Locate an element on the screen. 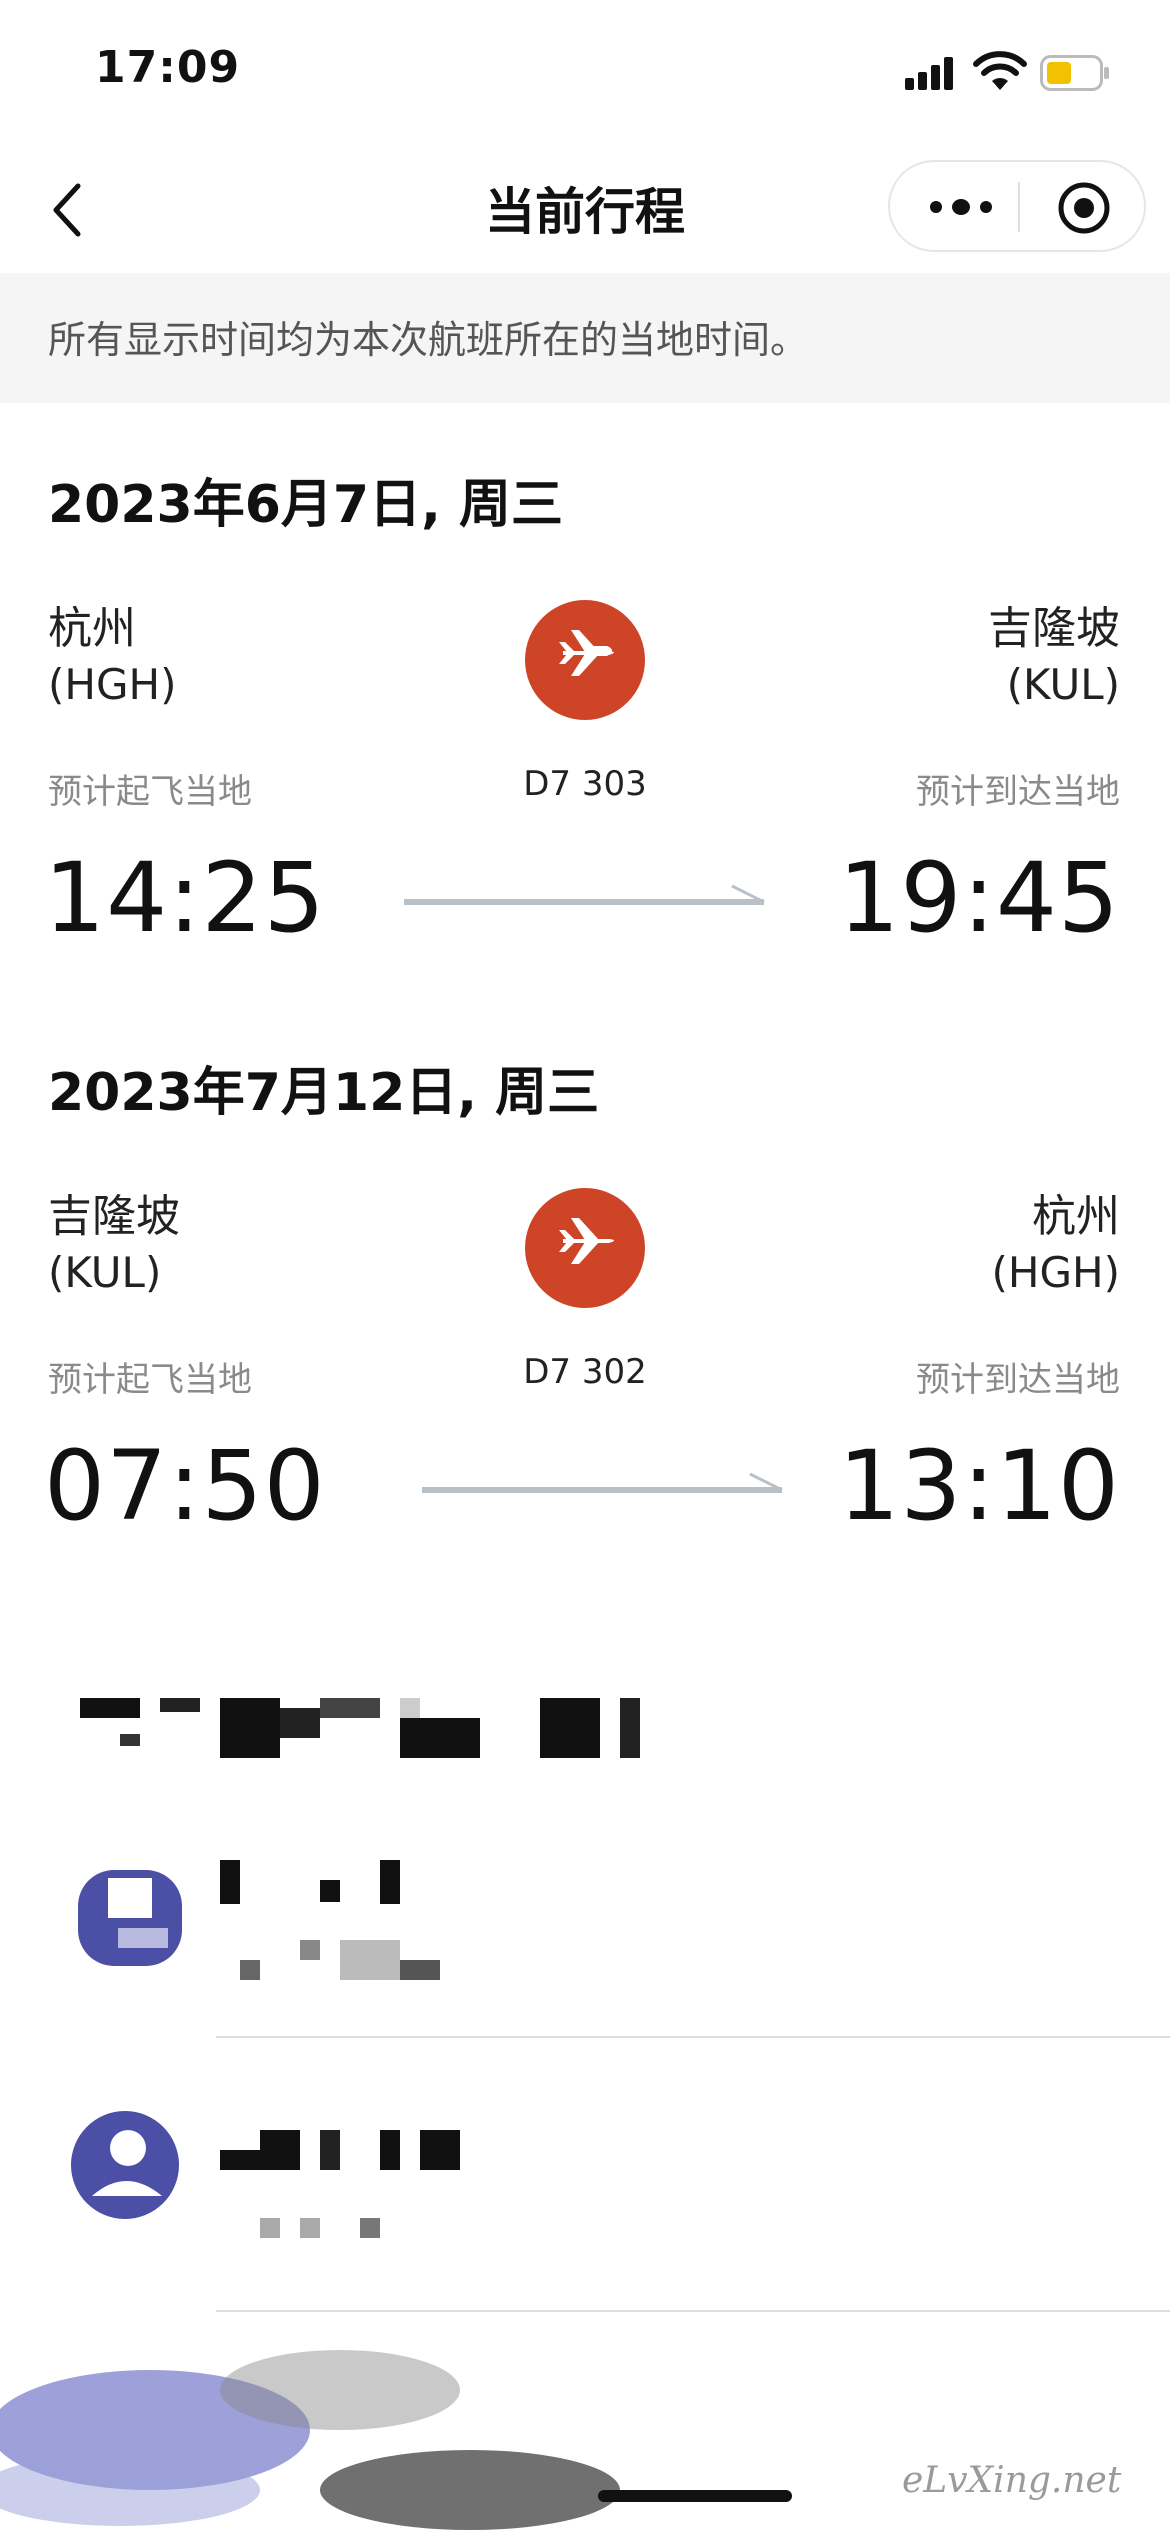 This screenshot has height=2532, width=1170. more-icon is located at coordinates (961, 207).